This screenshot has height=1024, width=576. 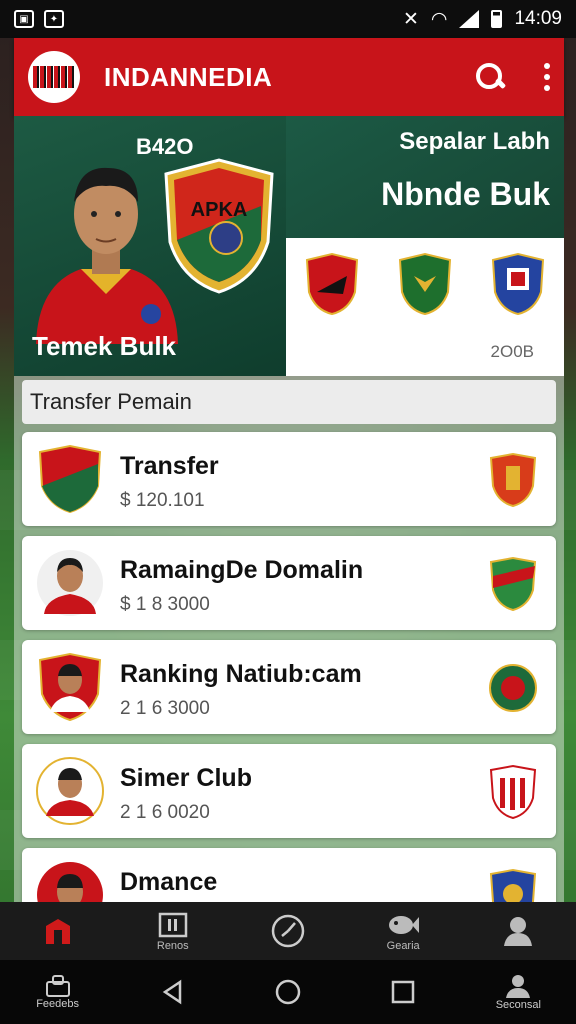 I want to click on app-bar: INDANNEDIA, so click(x=289, y=77).